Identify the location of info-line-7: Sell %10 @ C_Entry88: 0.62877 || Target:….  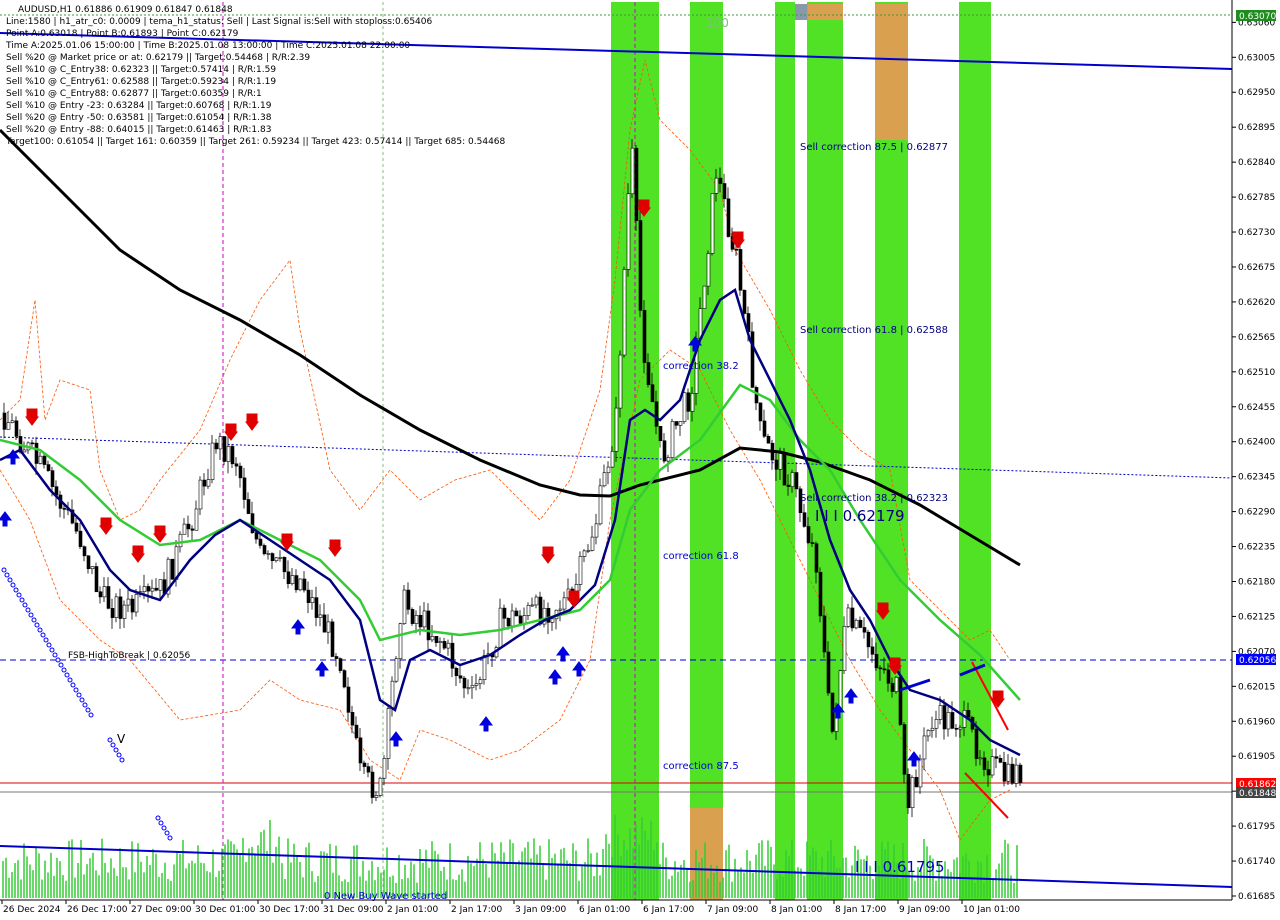
(134, 94).